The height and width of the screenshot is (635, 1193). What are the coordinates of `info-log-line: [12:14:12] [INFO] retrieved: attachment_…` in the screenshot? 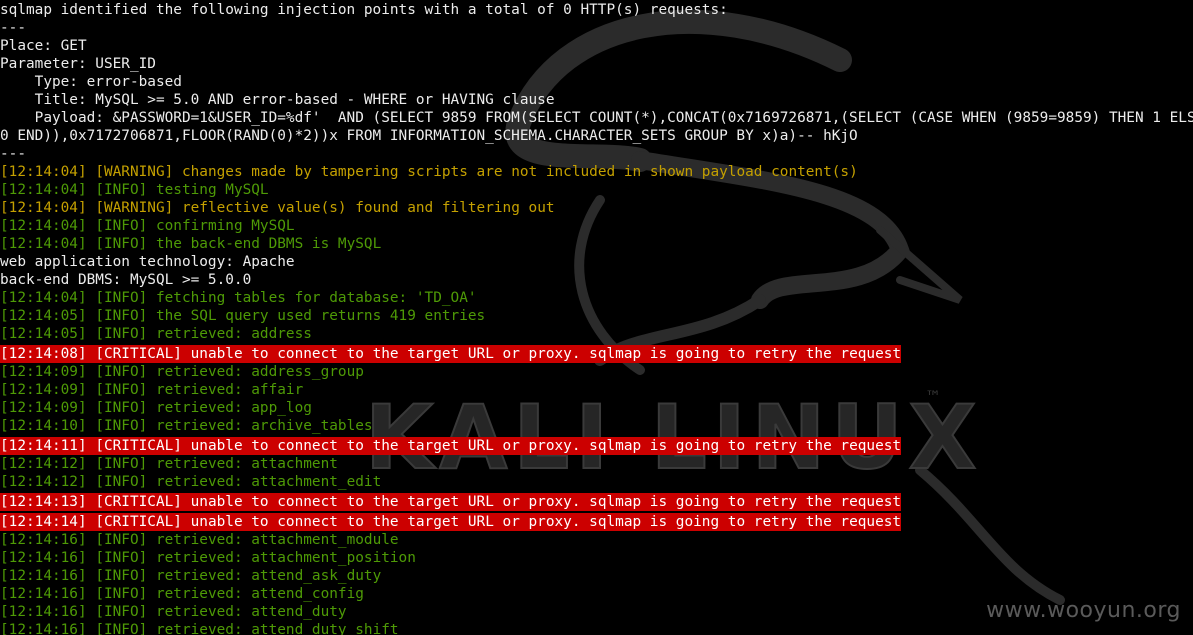 It's located at (596, 482).